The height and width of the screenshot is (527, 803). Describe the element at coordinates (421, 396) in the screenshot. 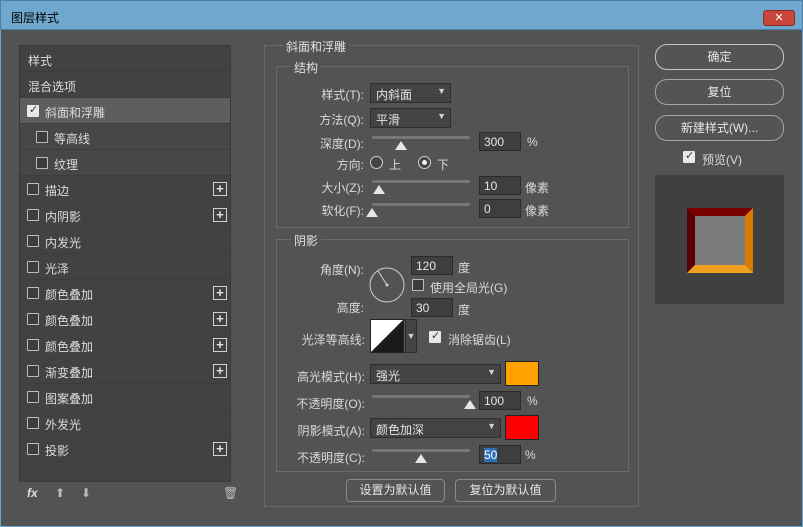

I see `highlight-opacity-slider-track` at that location.